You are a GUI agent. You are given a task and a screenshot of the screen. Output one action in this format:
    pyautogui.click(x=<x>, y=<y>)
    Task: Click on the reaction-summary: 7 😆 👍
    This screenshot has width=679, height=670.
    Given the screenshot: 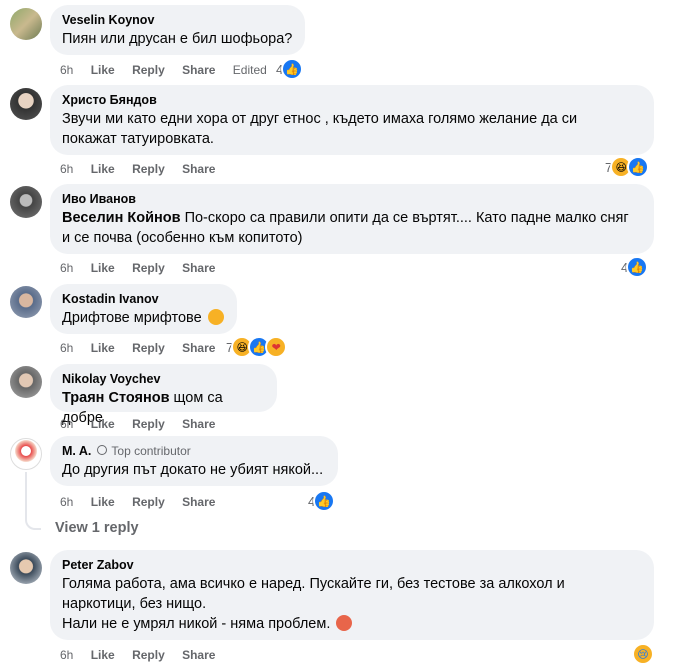 What is the action you would take?
    pyautogui.click(x=627, y=167)
    